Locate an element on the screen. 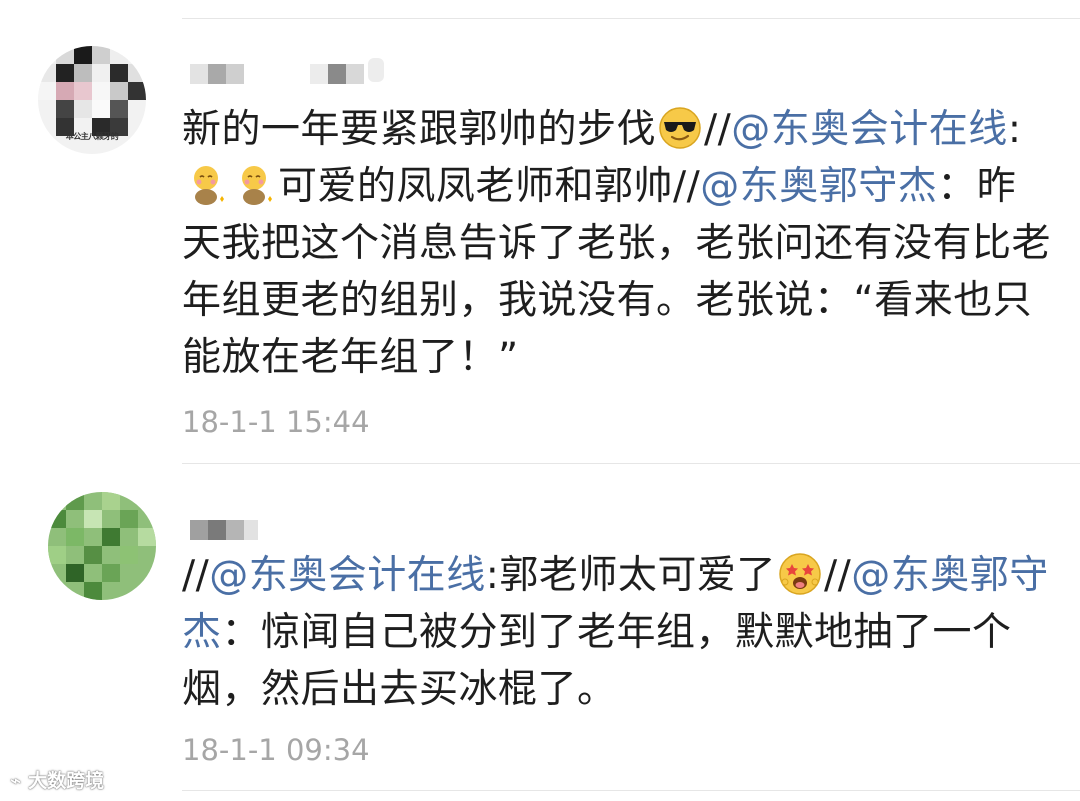 The image size is (1080, 801). comment-body: 可爱的凤凤老师和郭帅// is located at coordinates (489, 186).